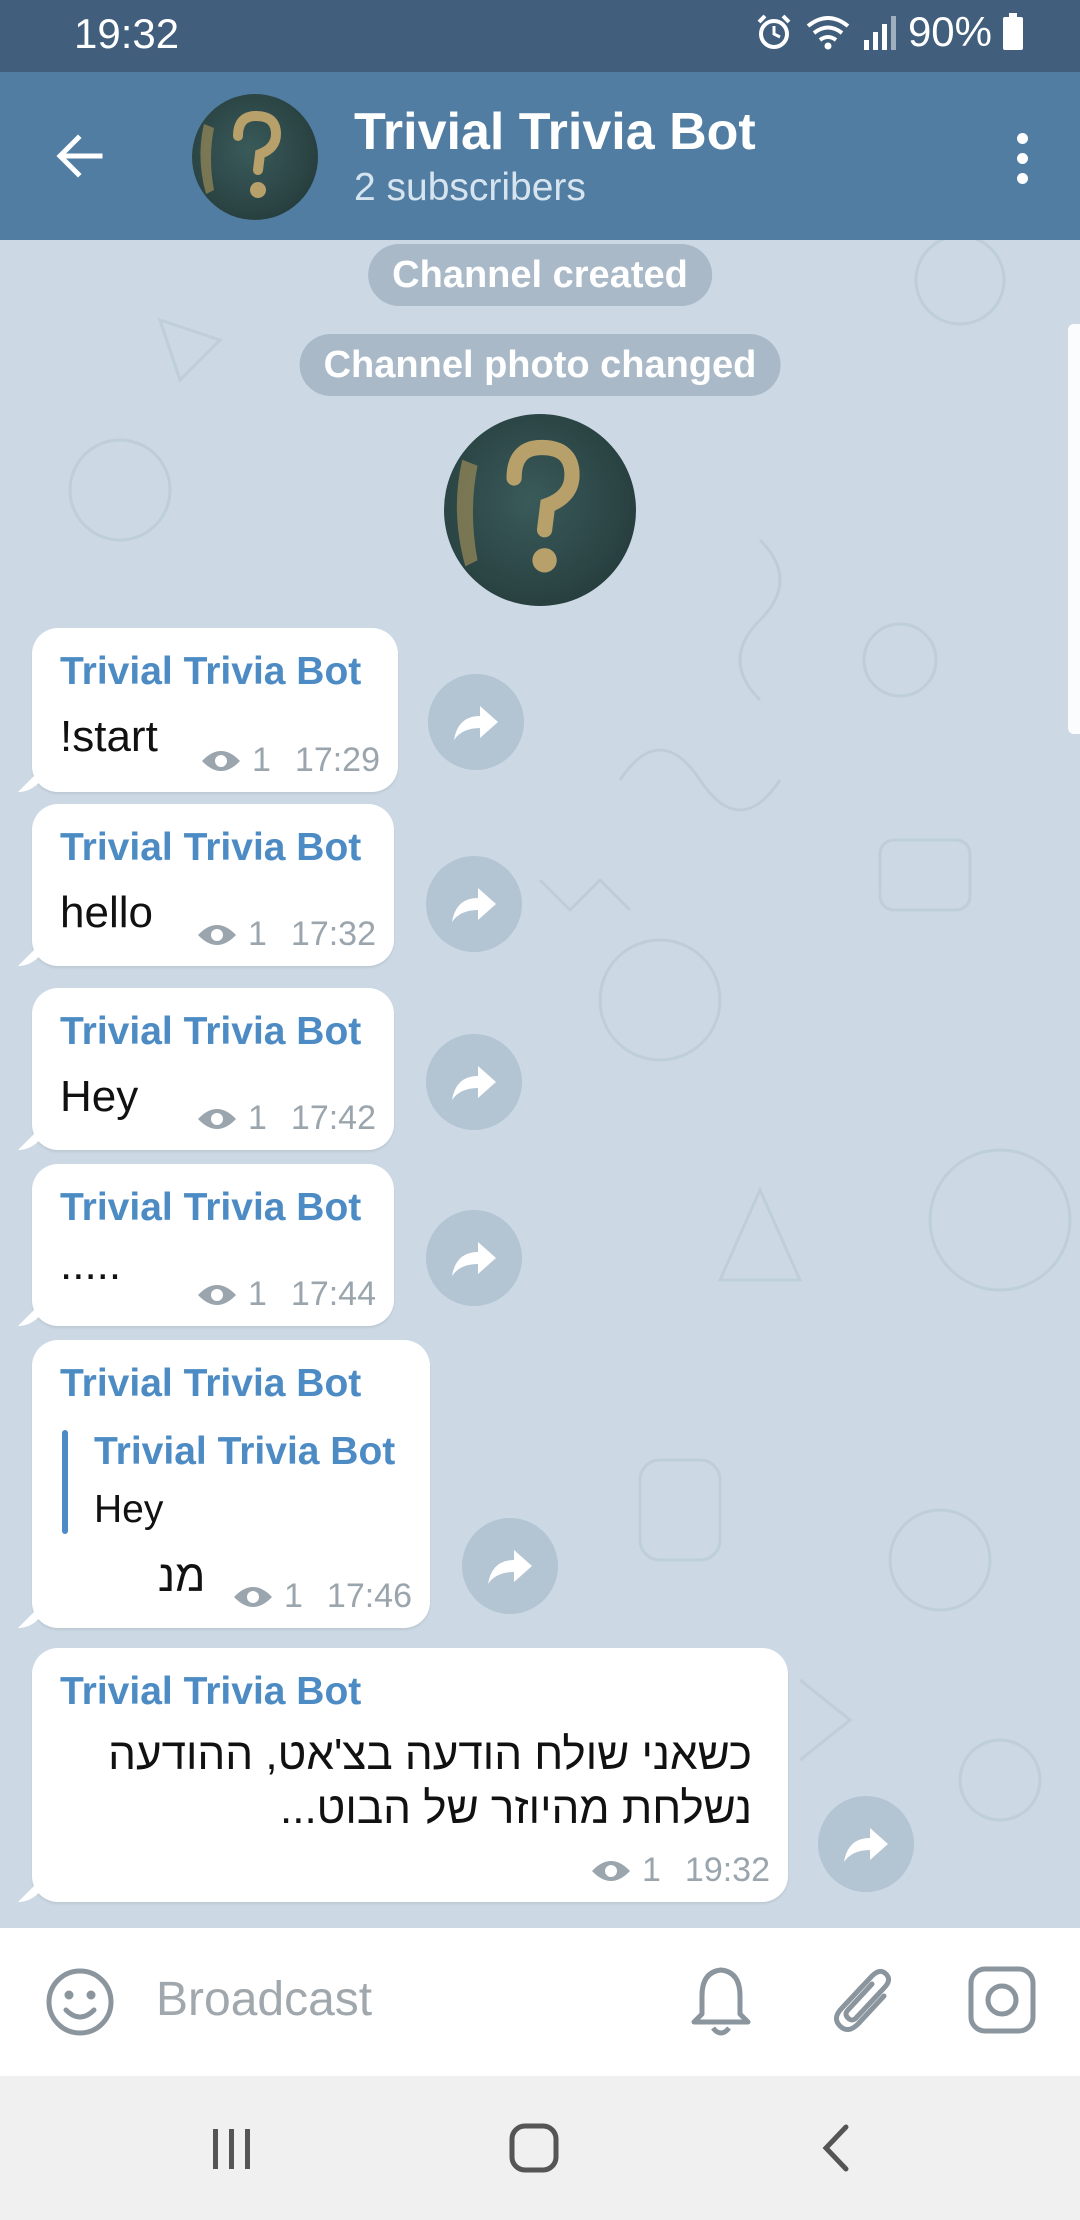 Image resolution: width=1080 pixels, height=2220 pixels. Describe the element at coordinates (680, 1870) in the screenshot. I see `message-meta: 1 19:32` at that location.